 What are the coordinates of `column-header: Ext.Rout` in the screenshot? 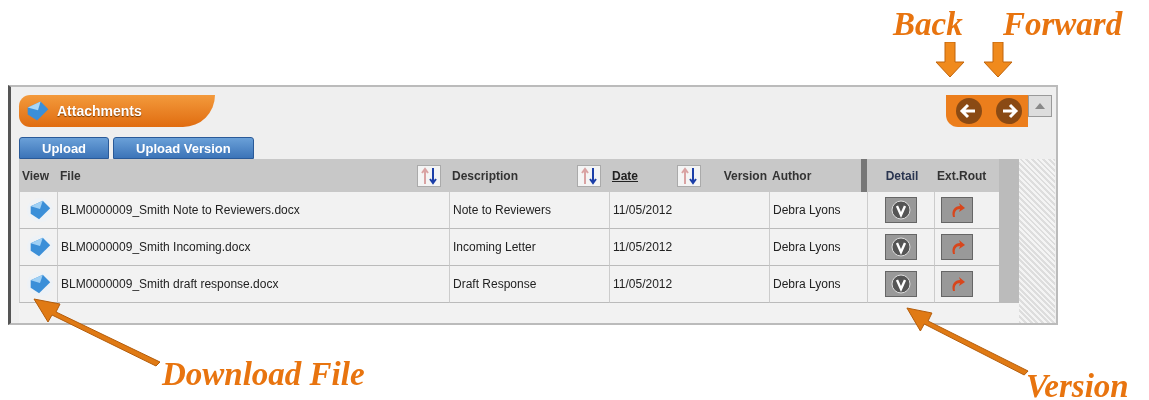 It's located at (966, 175).